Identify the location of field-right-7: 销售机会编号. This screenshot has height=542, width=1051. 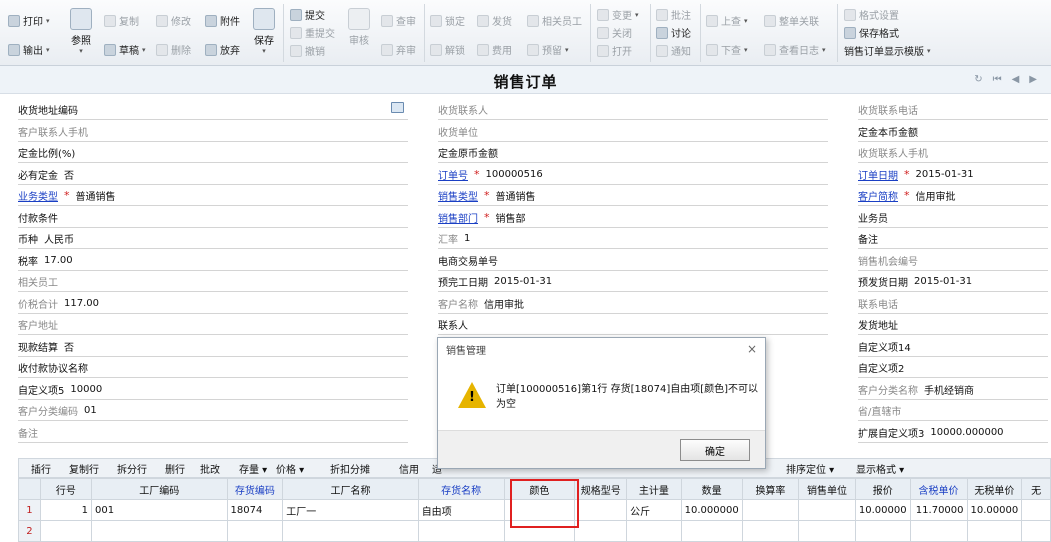
(953, 261).